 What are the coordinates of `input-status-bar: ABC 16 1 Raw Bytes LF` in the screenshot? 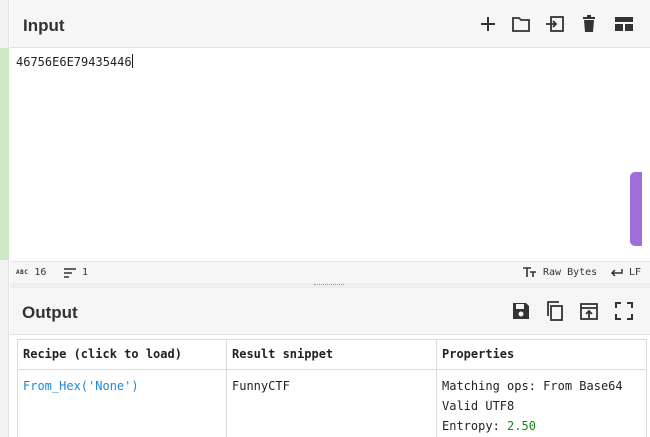 It's located at (330, 272).